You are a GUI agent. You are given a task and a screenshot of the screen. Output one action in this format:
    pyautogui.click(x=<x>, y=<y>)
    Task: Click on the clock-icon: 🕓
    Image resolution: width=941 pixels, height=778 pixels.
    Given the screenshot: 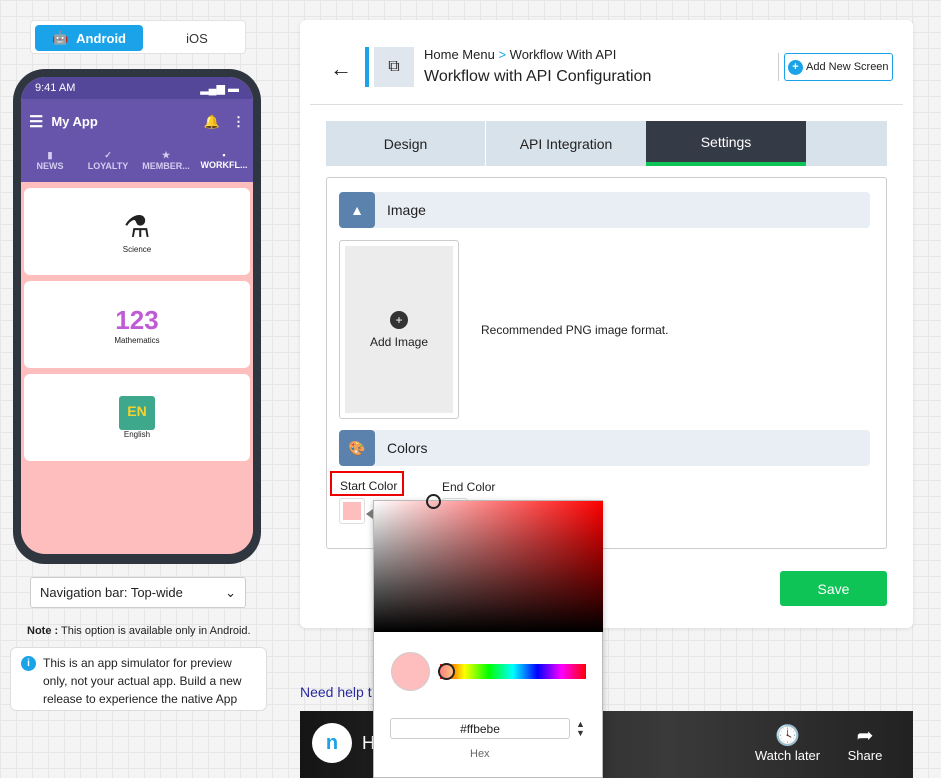 What is the action you would take?
    pyautogui.click(x=787, y=736)
    